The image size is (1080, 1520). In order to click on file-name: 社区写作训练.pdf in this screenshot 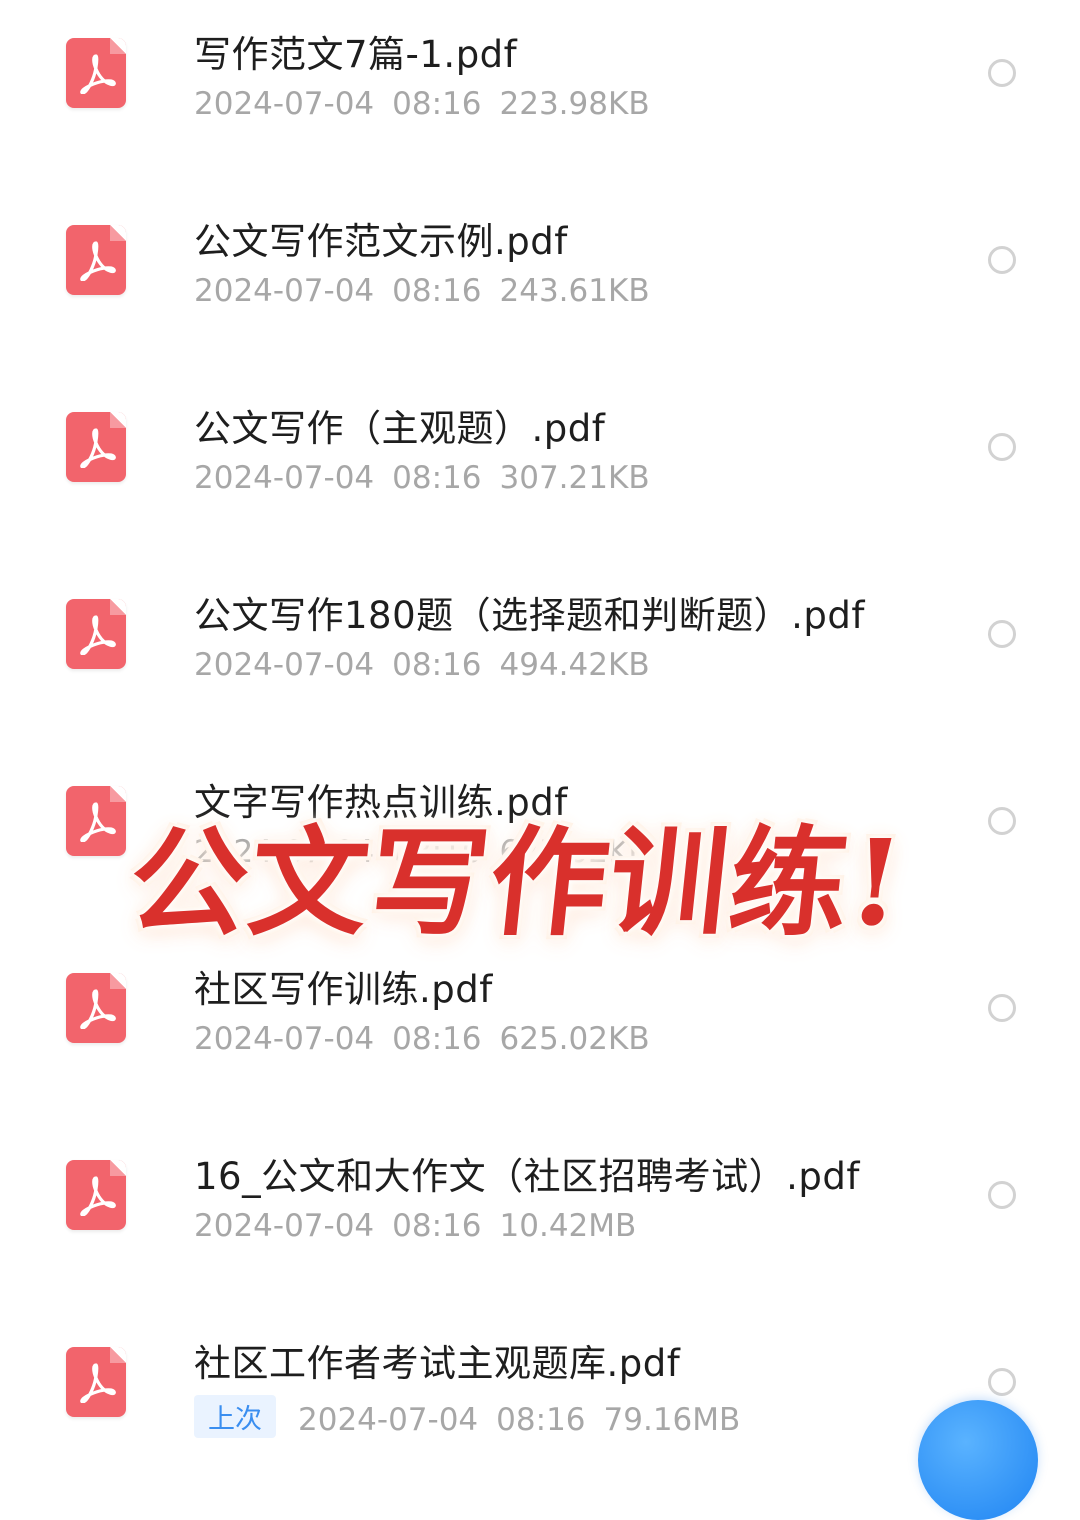, I will do `click(343, 989)`.